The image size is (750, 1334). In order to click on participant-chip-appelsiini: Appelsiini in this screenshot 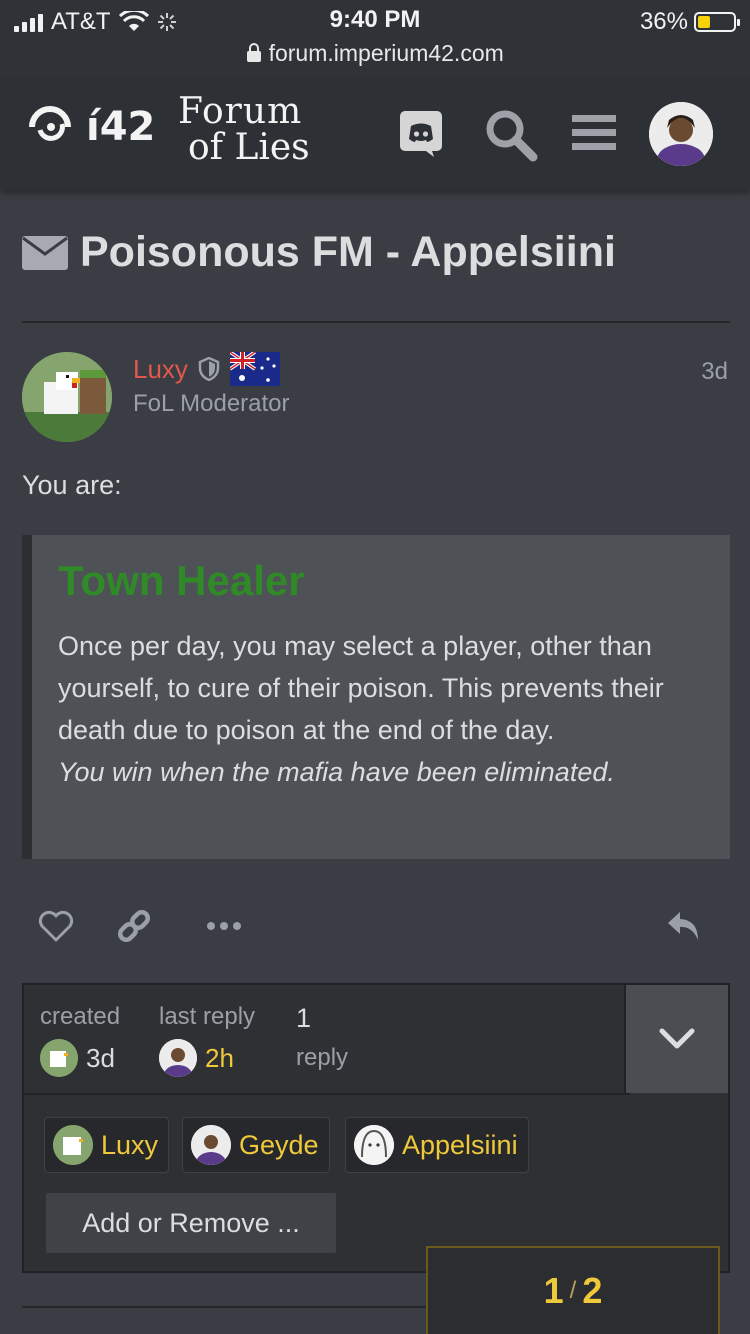, I will do `click(437, 1145)`.